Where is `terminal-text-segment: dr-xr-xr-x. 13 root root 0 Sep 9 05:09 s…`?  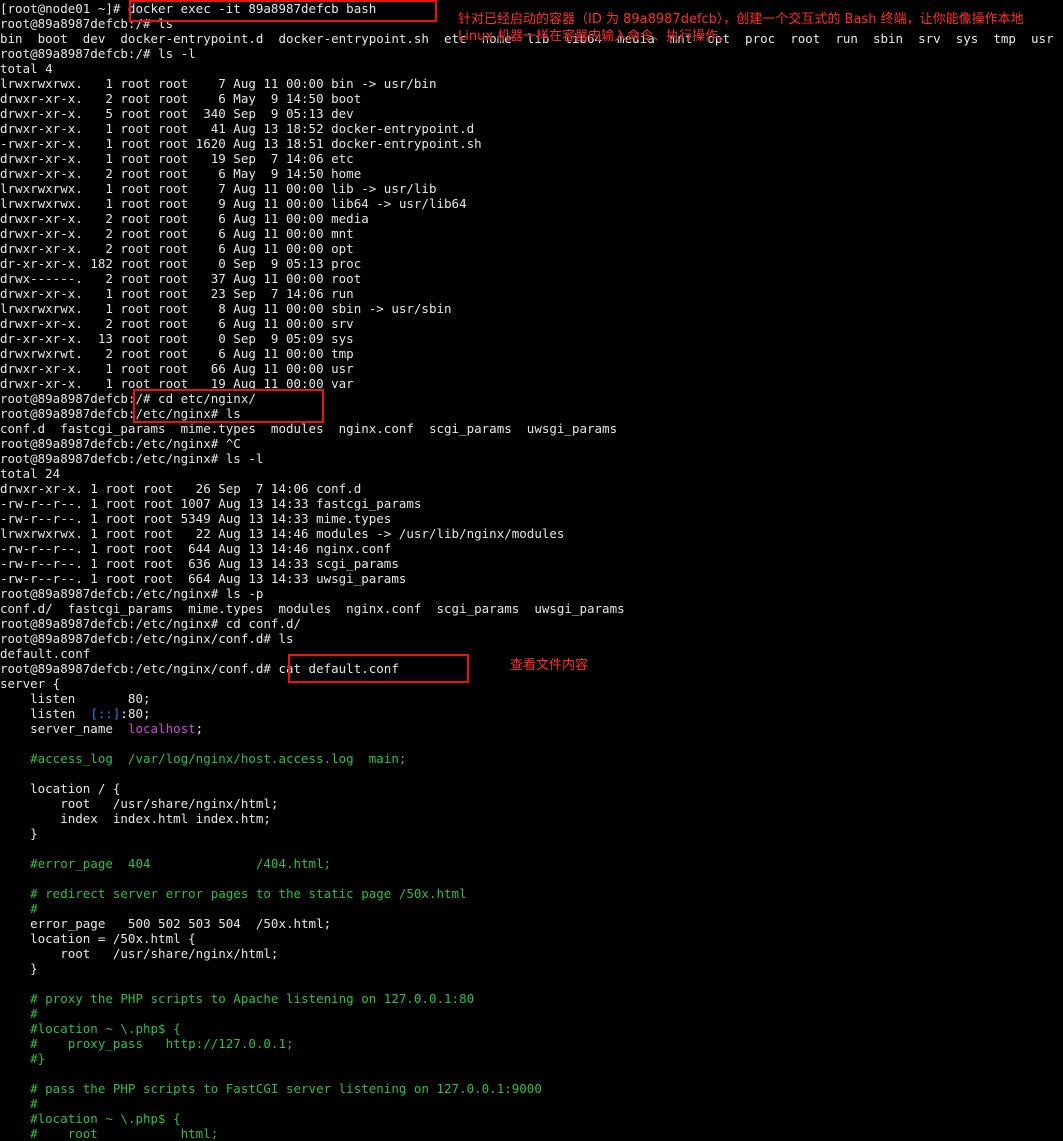 terminal-text-segment: dr-xr-xr-x. 13 root root 0 Sep 9 05:09 s… is located at coordinates (177, 338).